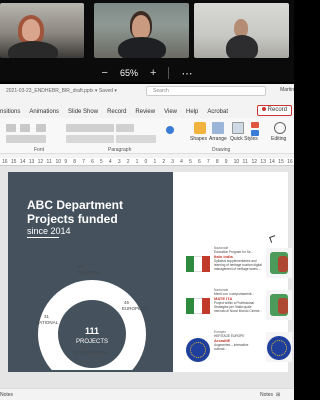  I want to click on ruler-tick: 8, so click(217, 162).